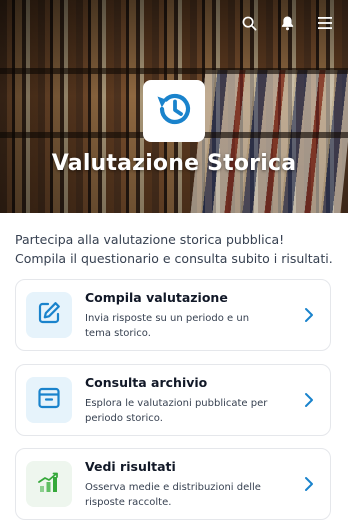 The height and width of the screenshot is (530, 348). What do you see at coordinates (146, 382) in the screenshot?
I see `card-title: Consulta archivio` at bounding box center [146, 382].